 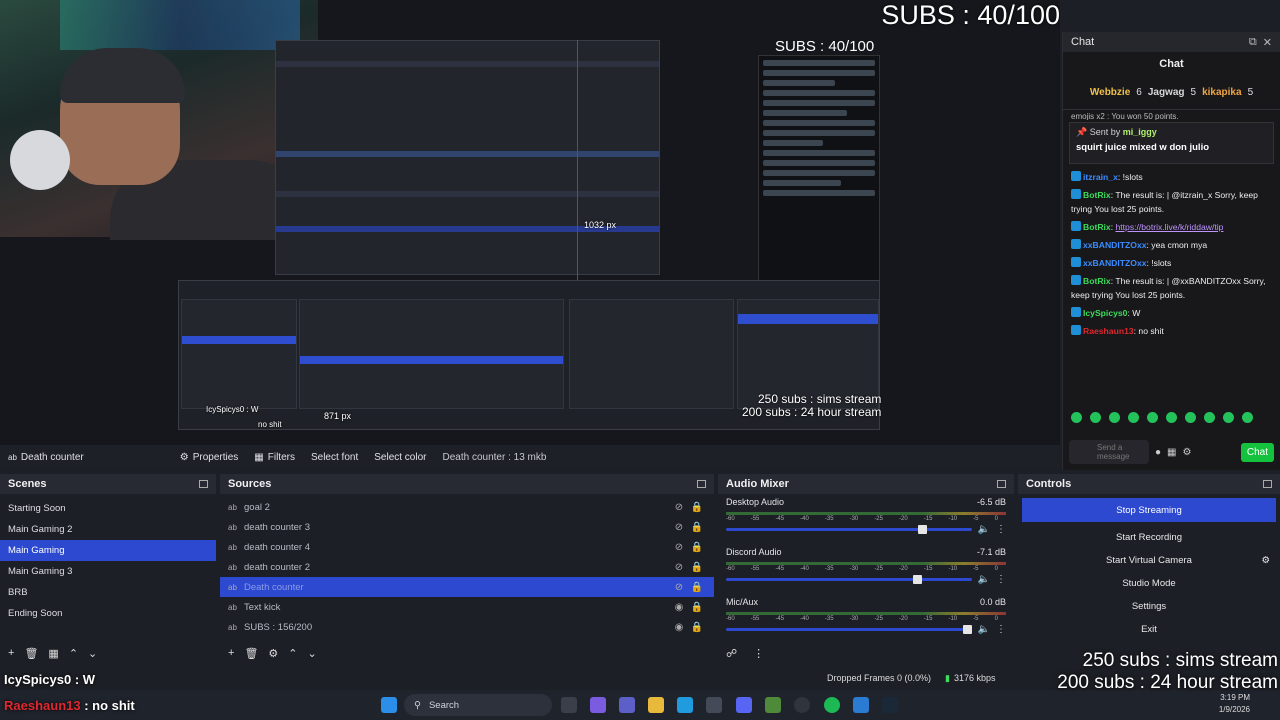 I want to click on chat-send-button: Chat, so click(x=1257, y=452).